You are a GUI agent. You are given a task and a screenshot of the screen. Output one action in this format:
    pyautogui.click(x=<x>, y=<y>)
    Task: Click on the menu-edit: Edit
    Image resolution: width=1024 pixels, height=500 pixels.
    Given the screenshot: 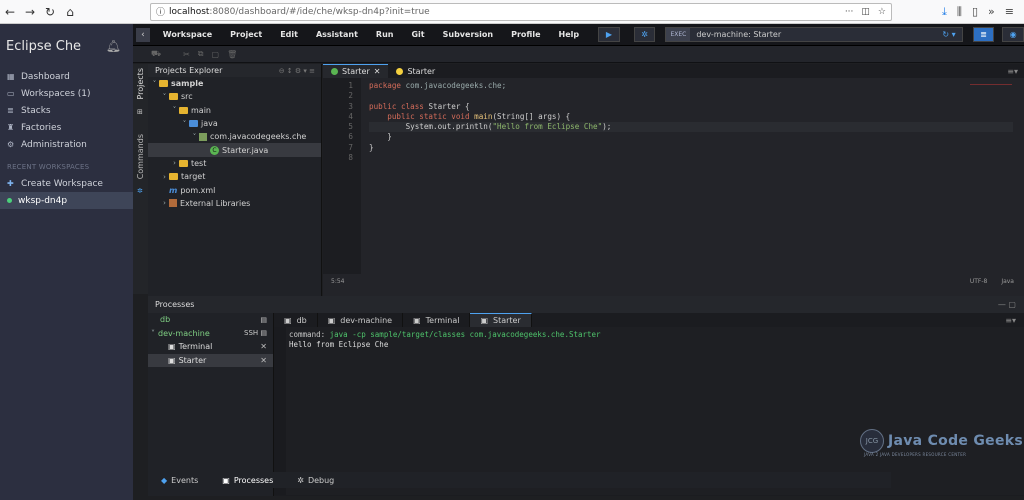 What is the action you would take?
    pyautogui.click(x=289, y=34)
    